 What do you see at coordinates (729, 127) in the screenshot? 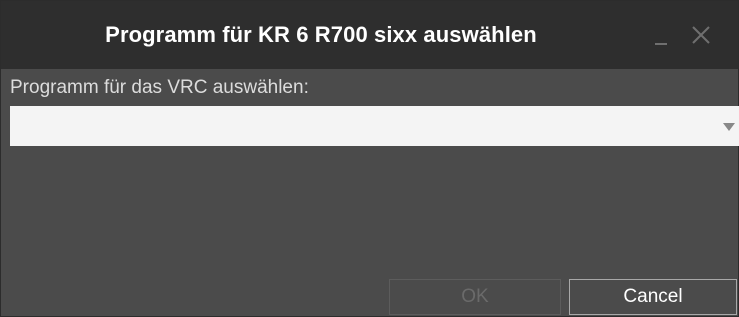
I see `chevron-down-icon` at bounding box center [729, 127].